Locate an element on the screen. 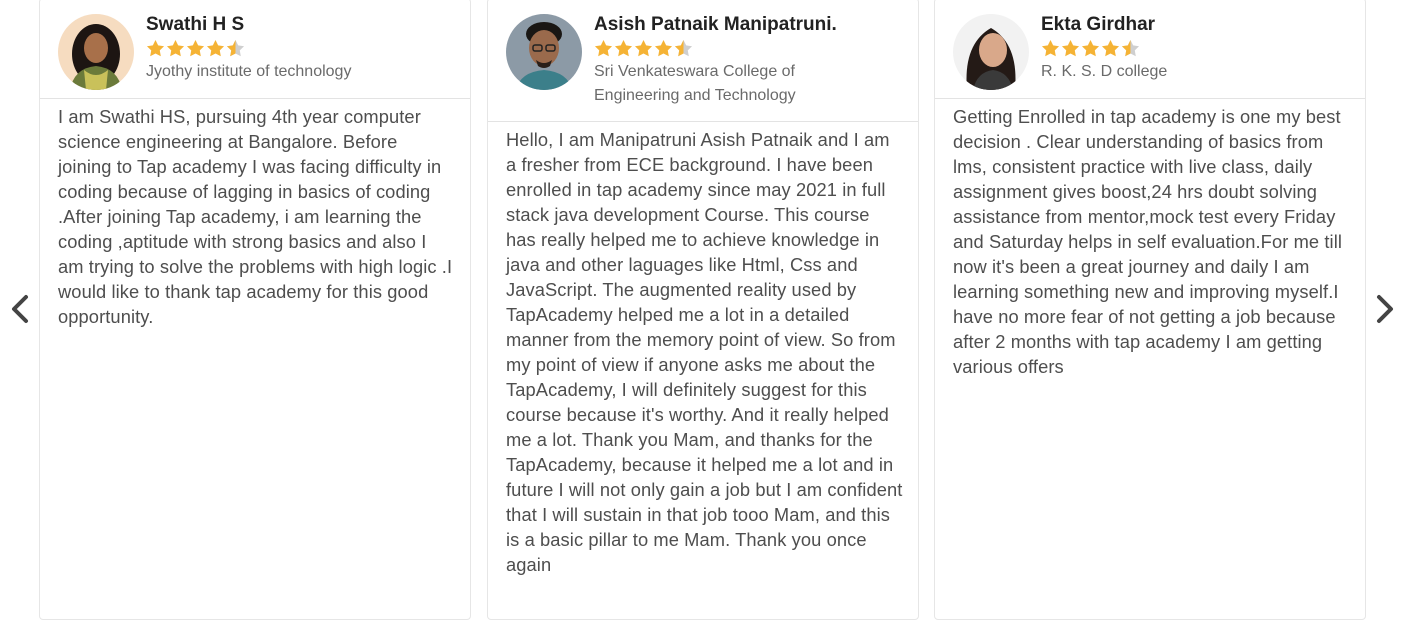 The height and width of the screenshot is (632, 1402). reviewer-name: Ekta Girdhar is located at coordinates (1098, 24).